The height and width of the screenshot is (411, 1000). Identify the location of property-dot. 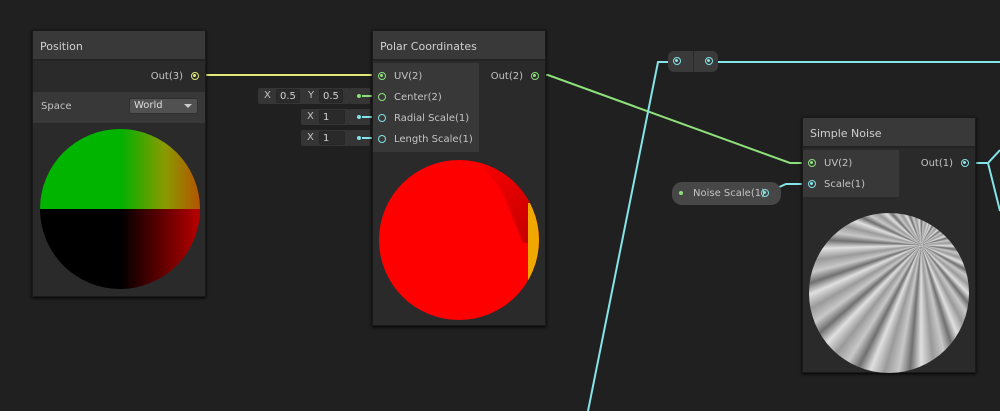
(681, 193).